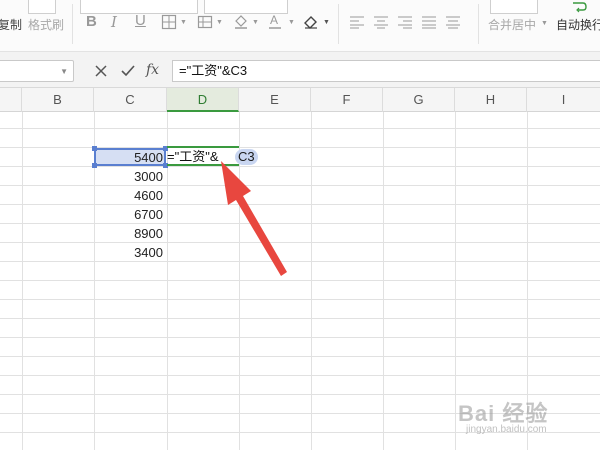  I want to click on formula-bar: ▼ fx ="工资"&C3, so click(300, 70).